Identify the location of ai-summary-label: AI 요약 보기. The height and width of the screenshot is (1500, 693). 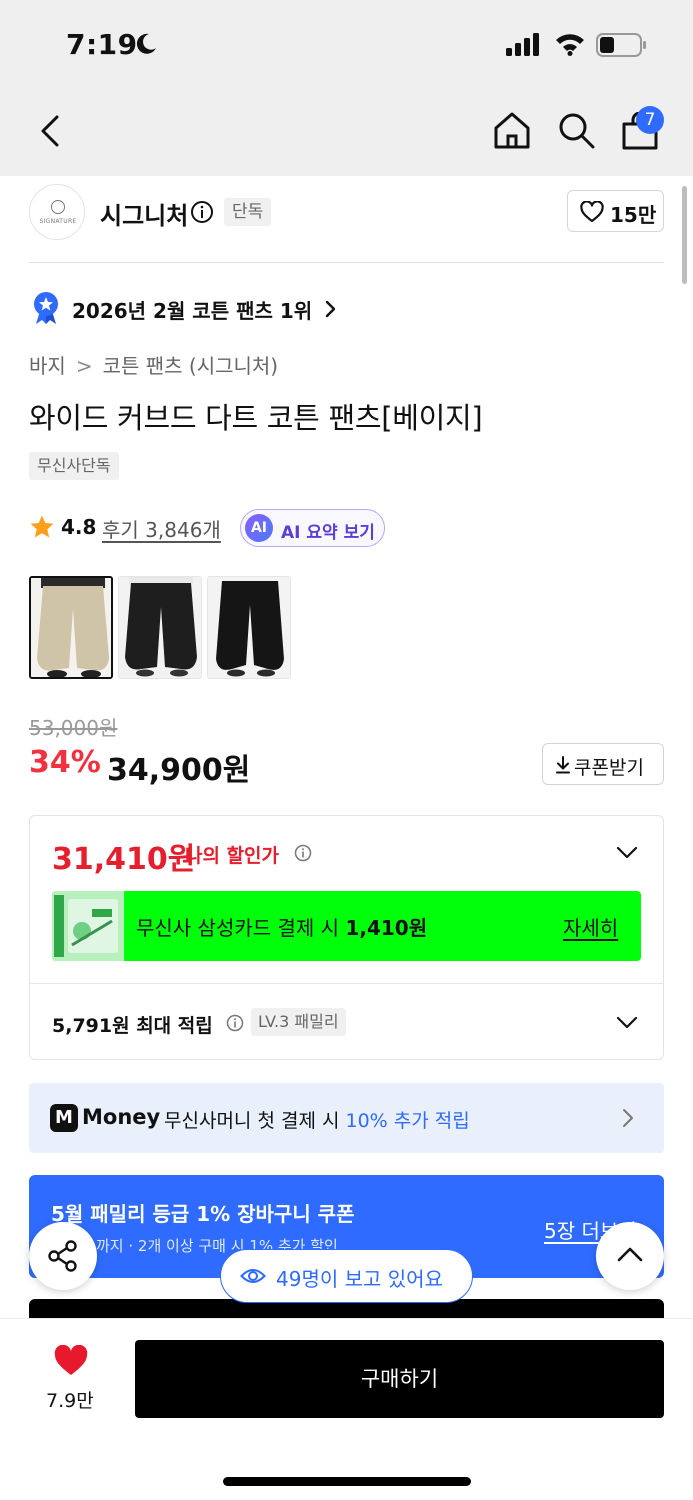
(328, 533).